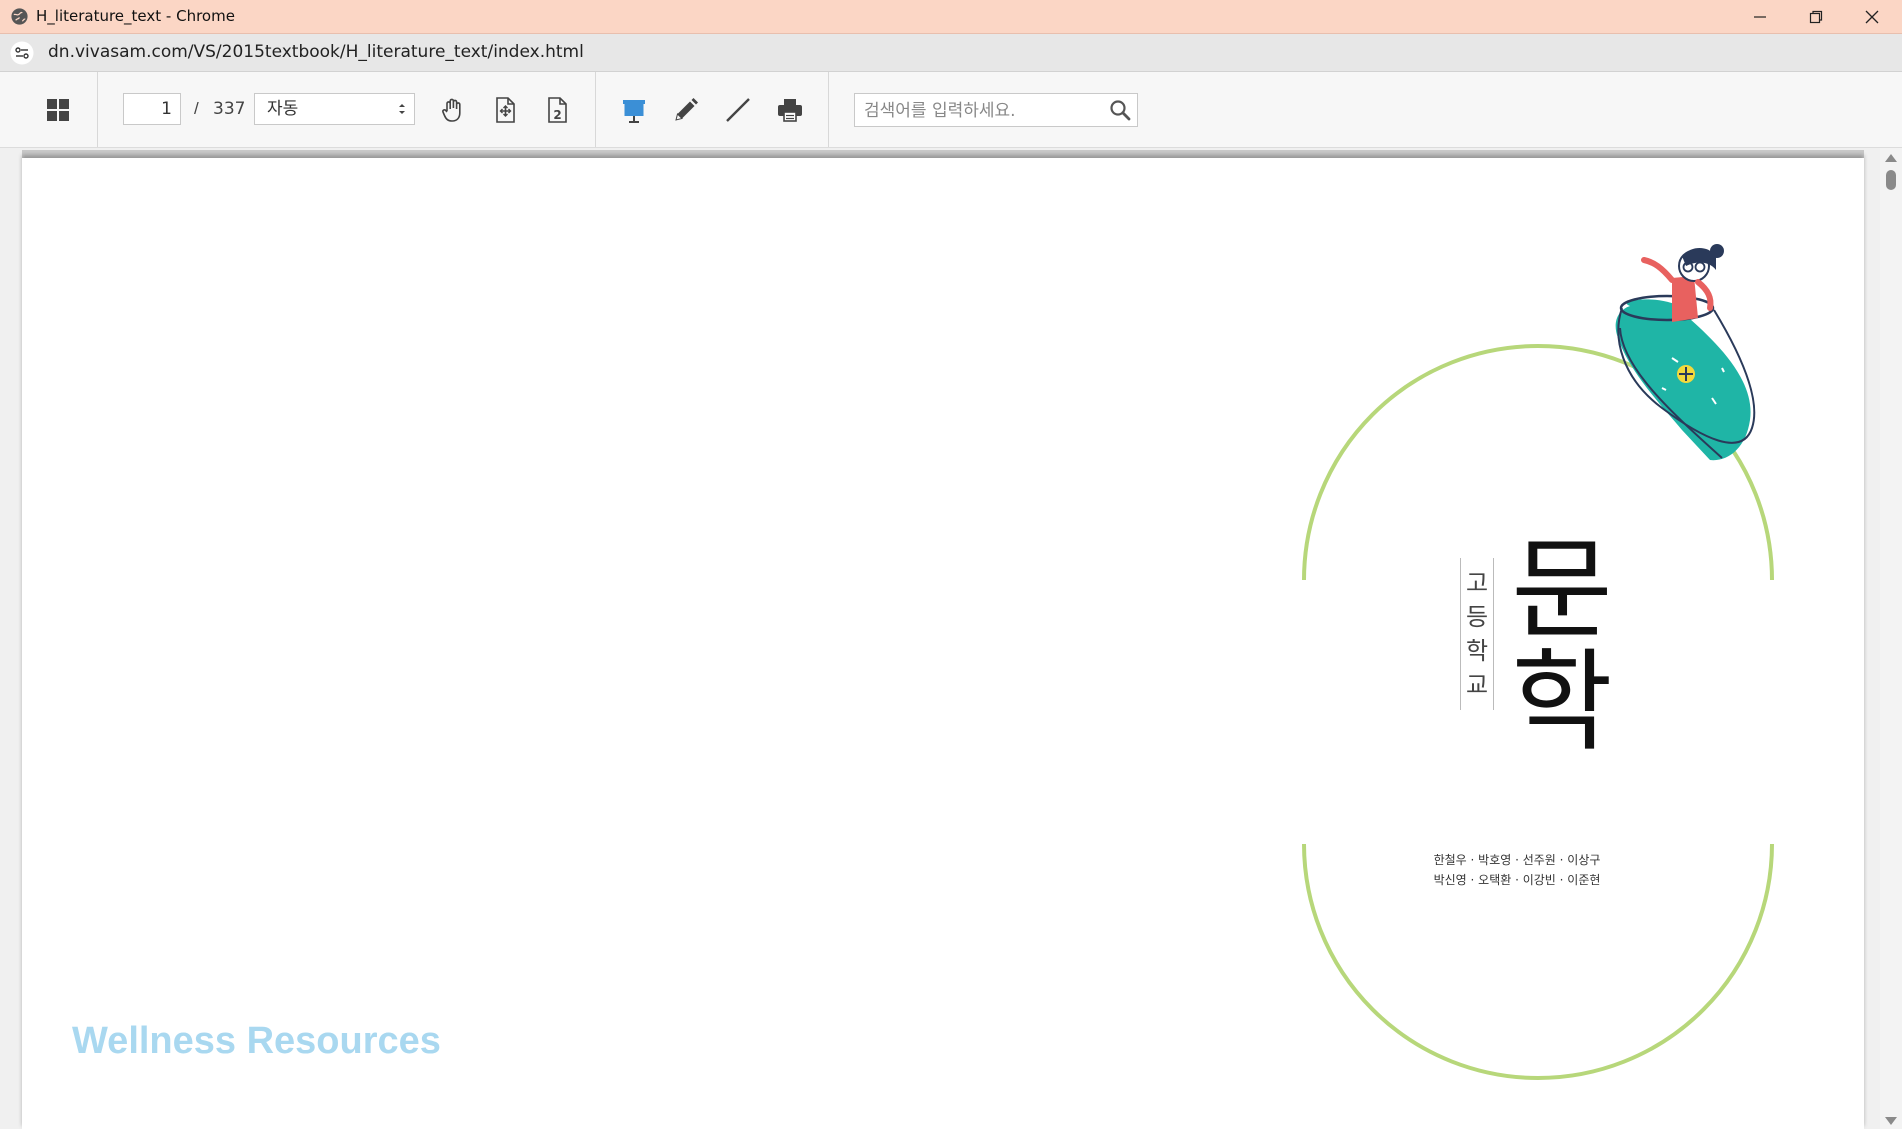 This screenshot has width=1902, height=1129. I want to click on window-titlebar: H_literature_text - Chrome, so click(951, 17).